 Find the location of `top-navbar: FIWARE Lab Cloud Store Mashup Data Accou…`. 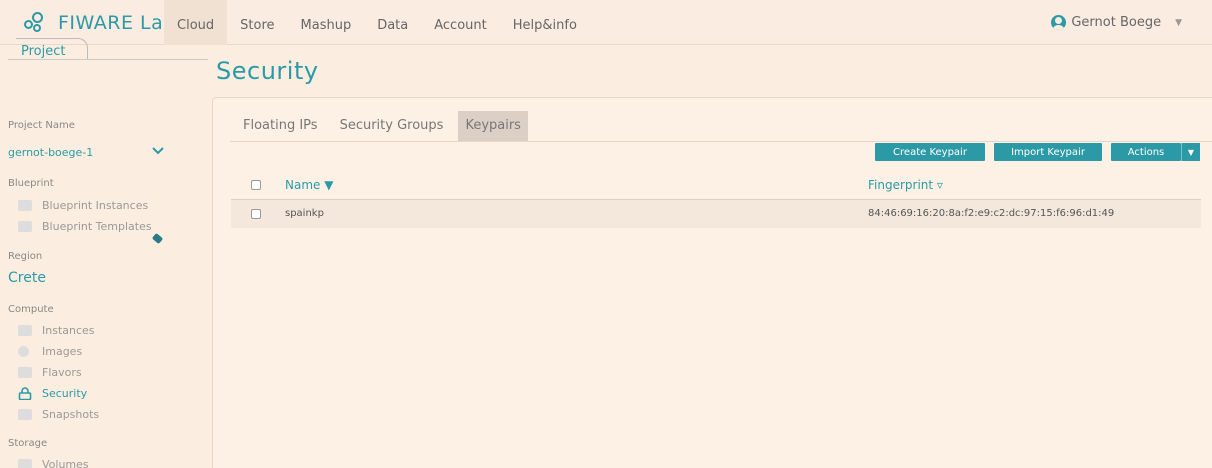

top-navbar: FIWARE Lab Cloud Store Mashup Data Accou… is located at coordinates (606, 22).